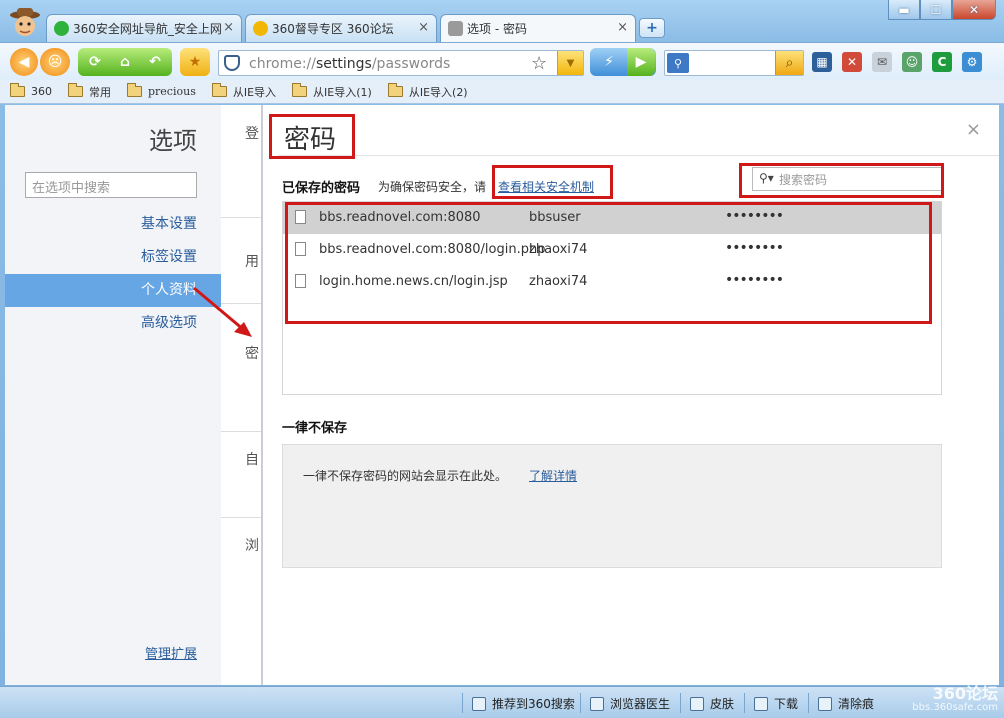  I want to click on sidebar-title: 选项, so click(173, 141).